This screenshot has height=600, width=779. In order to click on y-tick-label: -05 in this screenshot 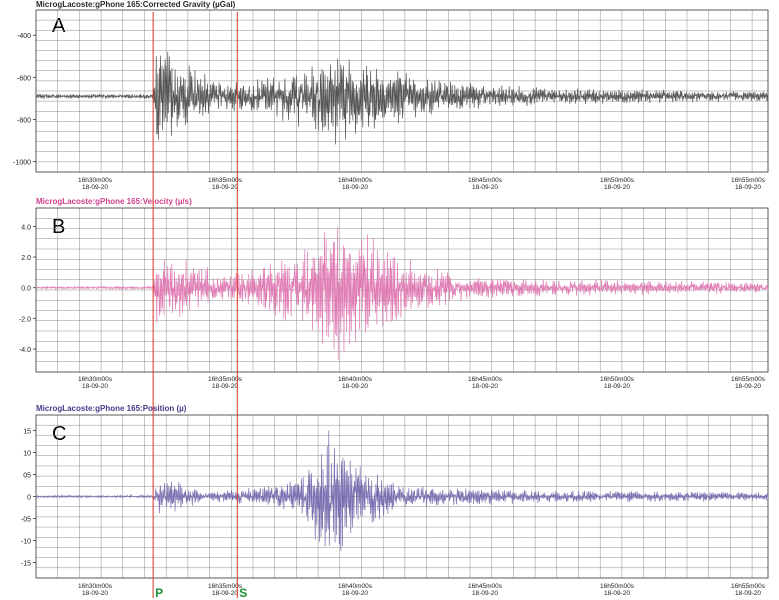, I will do `click(26, 520)`.